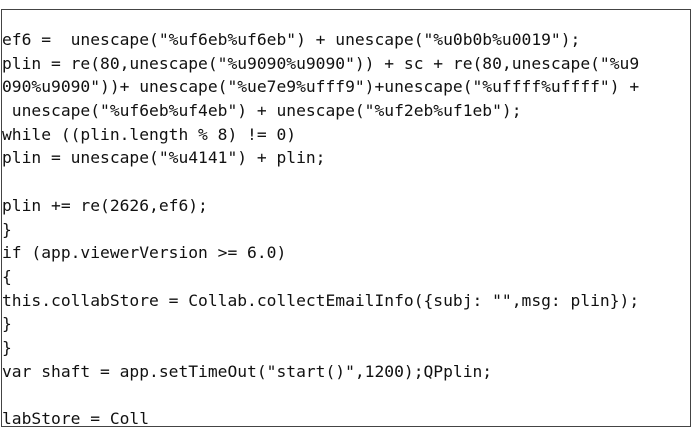  What do you see at coordinates (76, 418) in the screenshot?
I see `code-line: labStore = Coll` at bounding box center [76, 418].